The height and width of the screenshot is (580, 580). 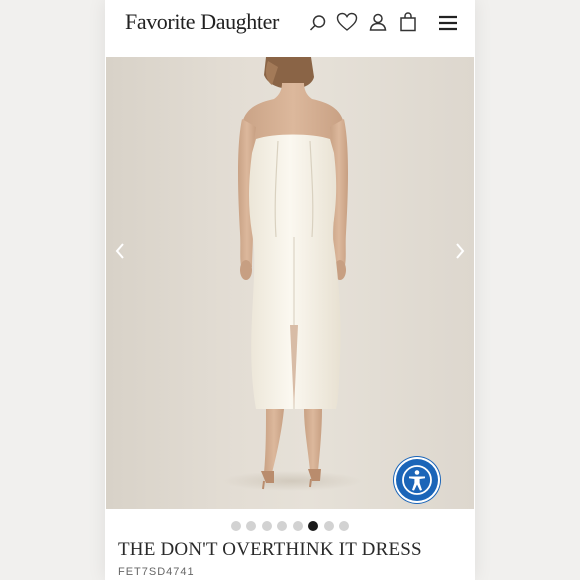 I want to click on bag-icon, so click(x=408, y=22).